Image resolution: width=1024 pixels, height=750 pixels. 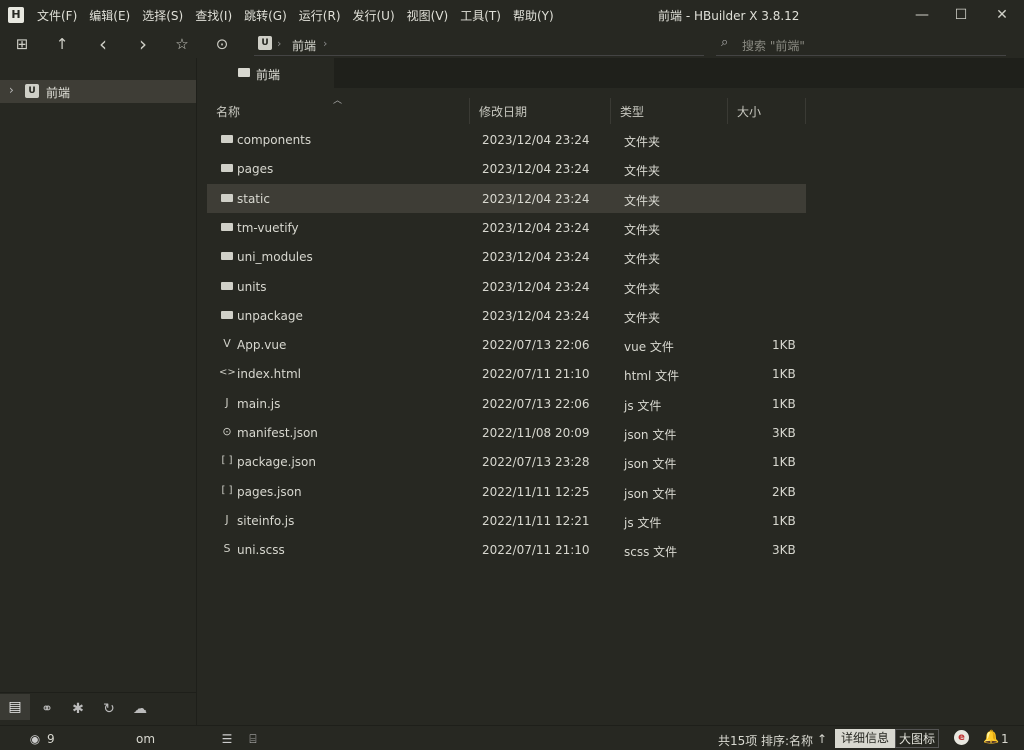 What do you see at coordinates (146, 739) in the screenshot?
I see `user-suffix: om` at bounding box center [146, 739].